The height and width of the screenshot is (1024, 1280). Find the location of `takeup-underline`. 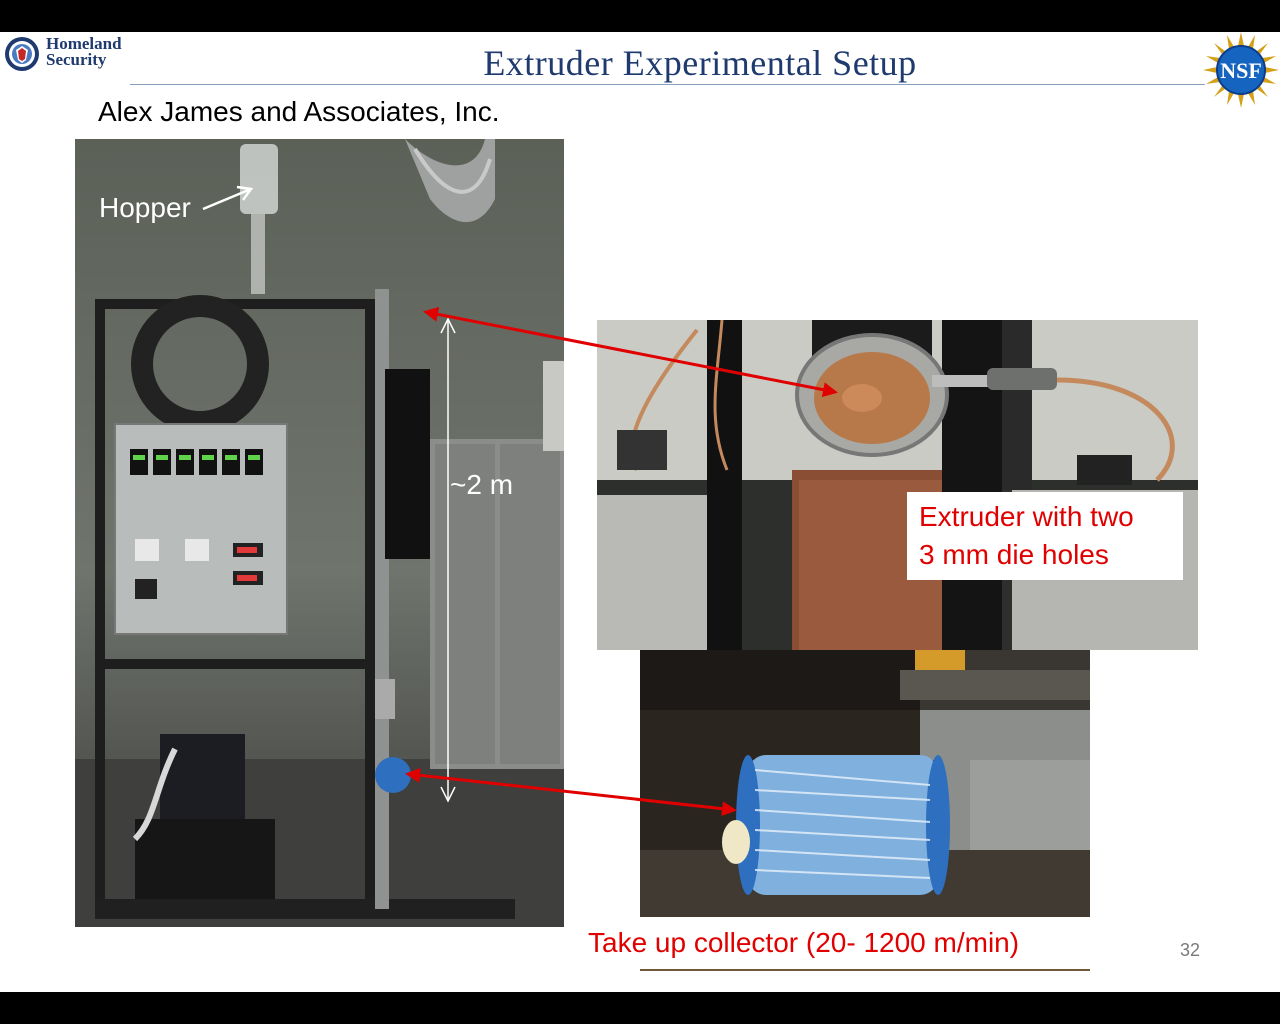

takeup-underline is located at coordinates (865, 970).